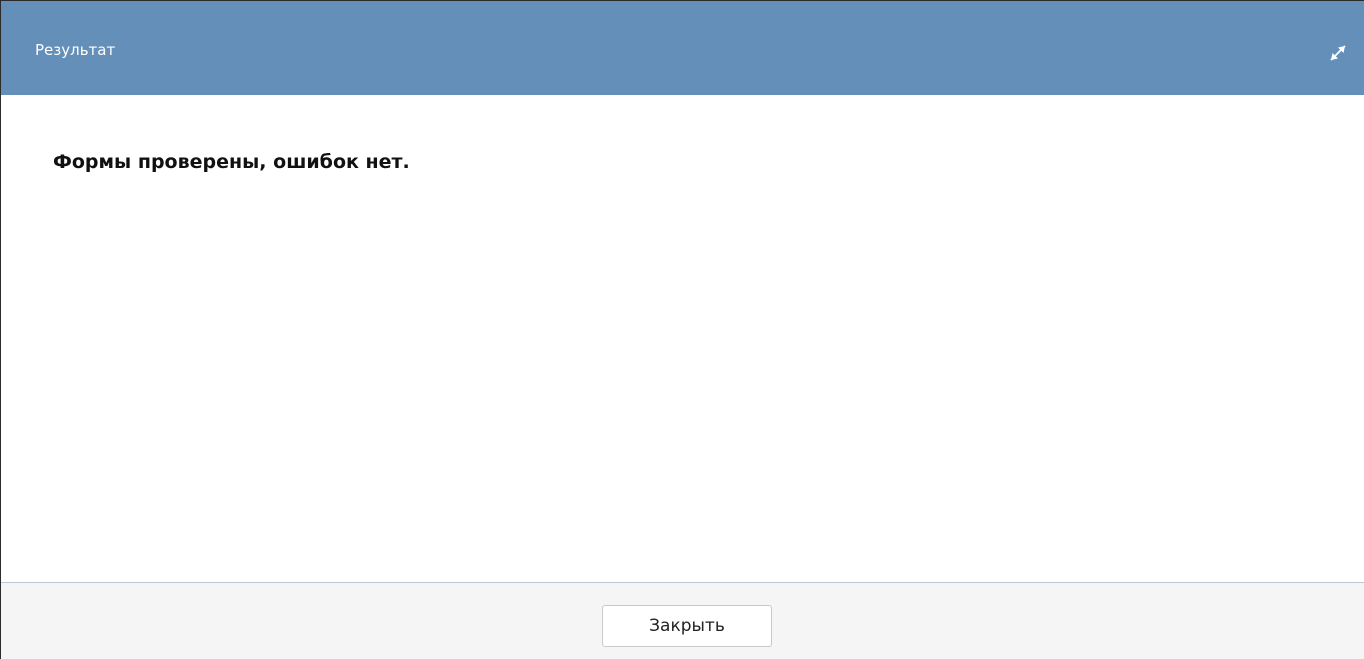 The height and width of the screenshot is (659, 1364). I want to click on result-message: Формы проверены, ошибок нет., so click(231, 162).